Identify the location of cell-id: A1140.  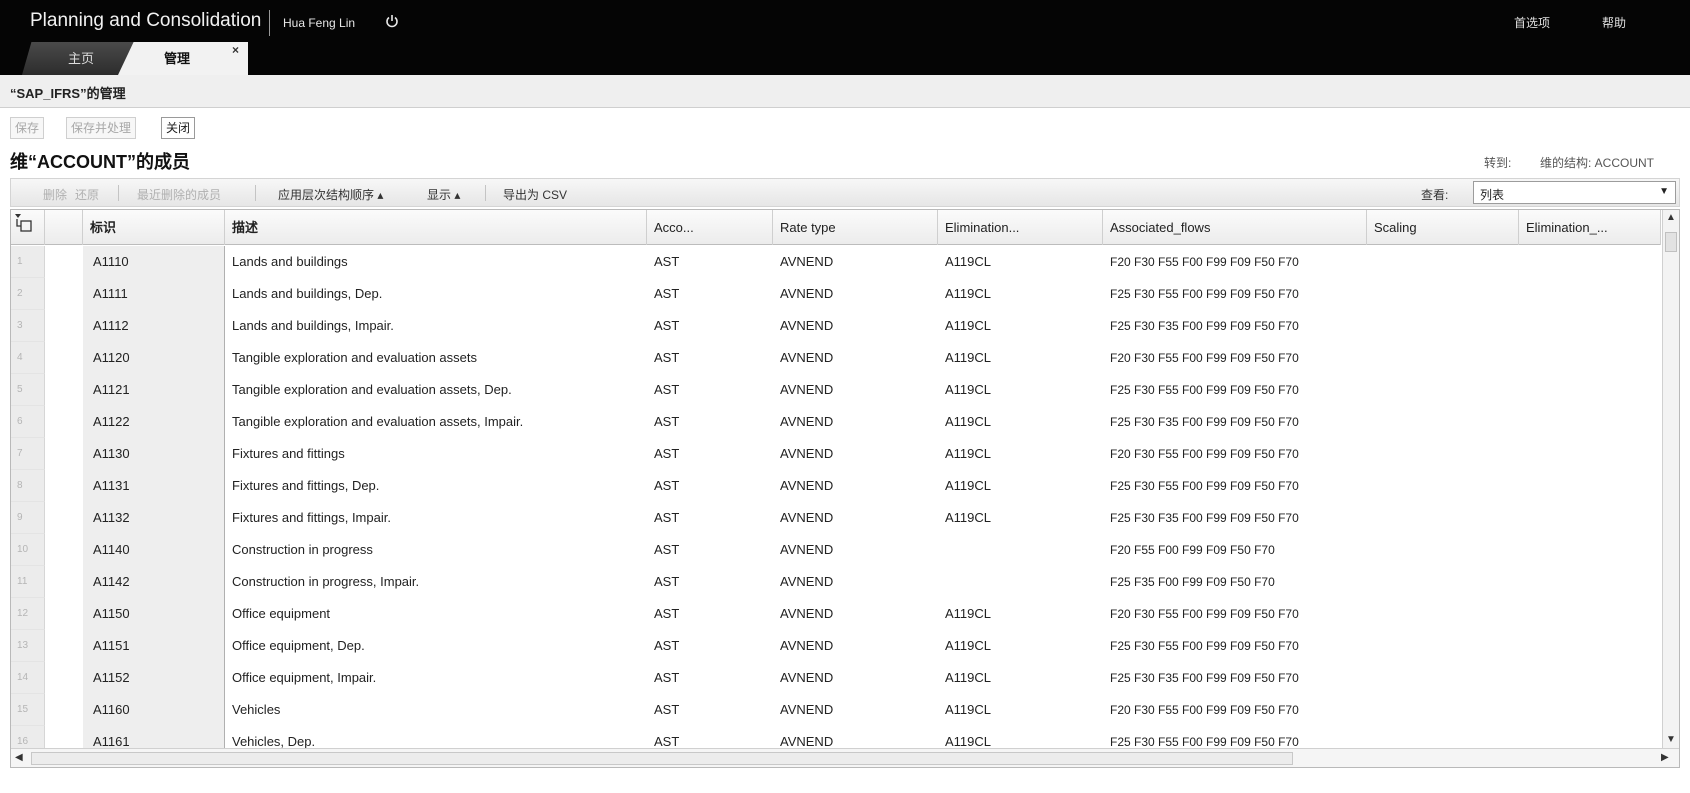
(154, 550).